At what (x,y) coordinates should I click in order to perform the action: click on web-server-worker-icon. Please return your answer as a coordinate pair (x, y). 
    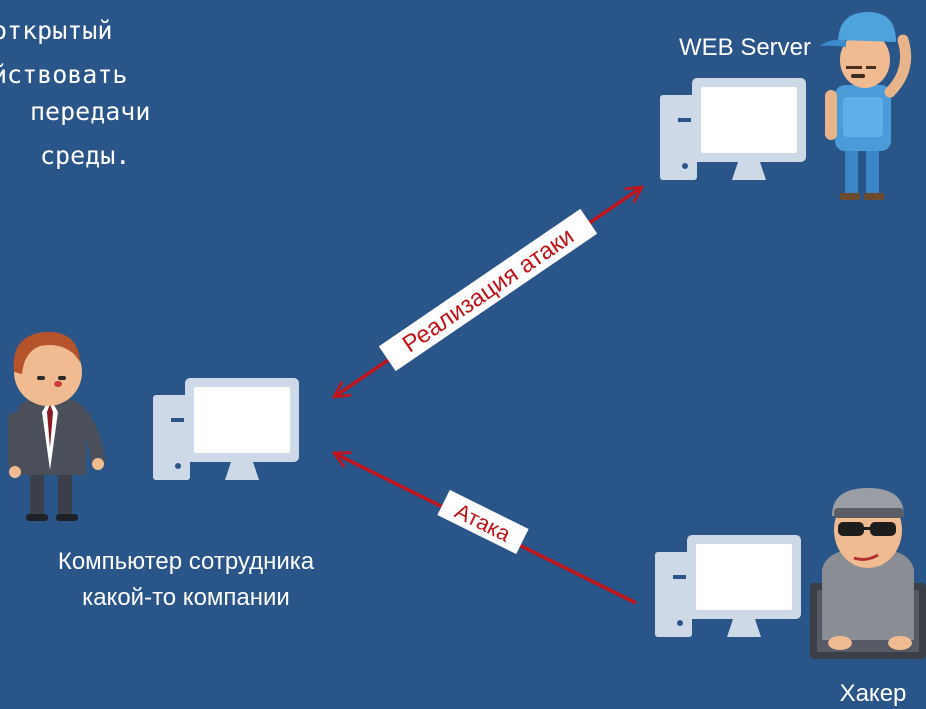
    Looking at the image, I should click on (866, 106).